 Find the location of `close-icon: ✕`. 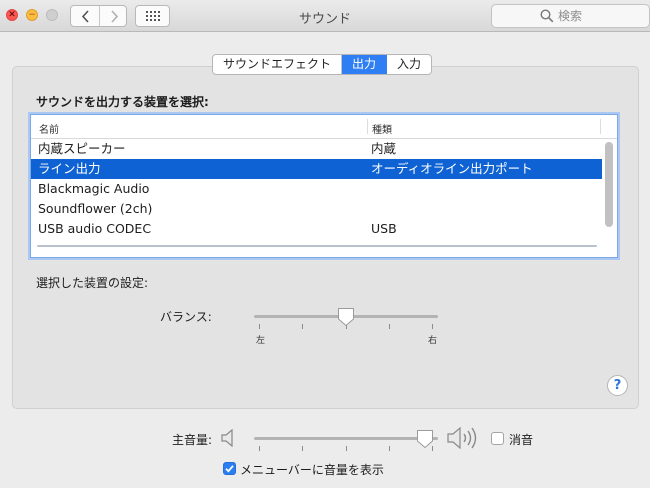

close-icon: ✕ is located at coordinates (12, 15).